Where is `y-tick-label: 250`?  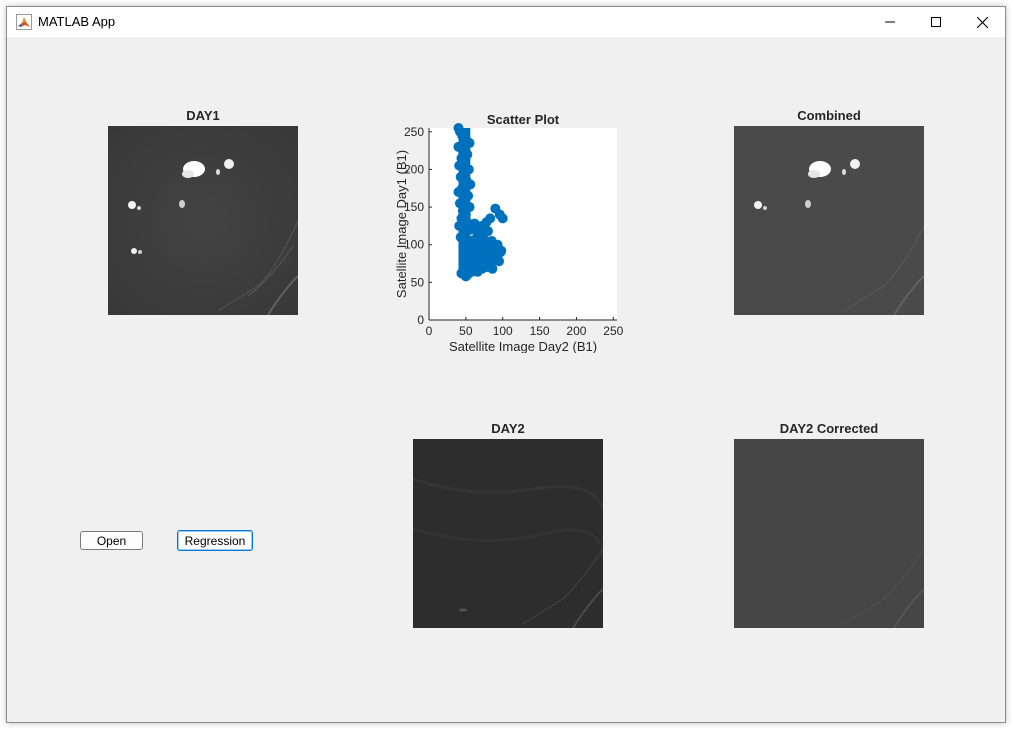 y-tick-label: 250 is located at coordinates (414, 132).